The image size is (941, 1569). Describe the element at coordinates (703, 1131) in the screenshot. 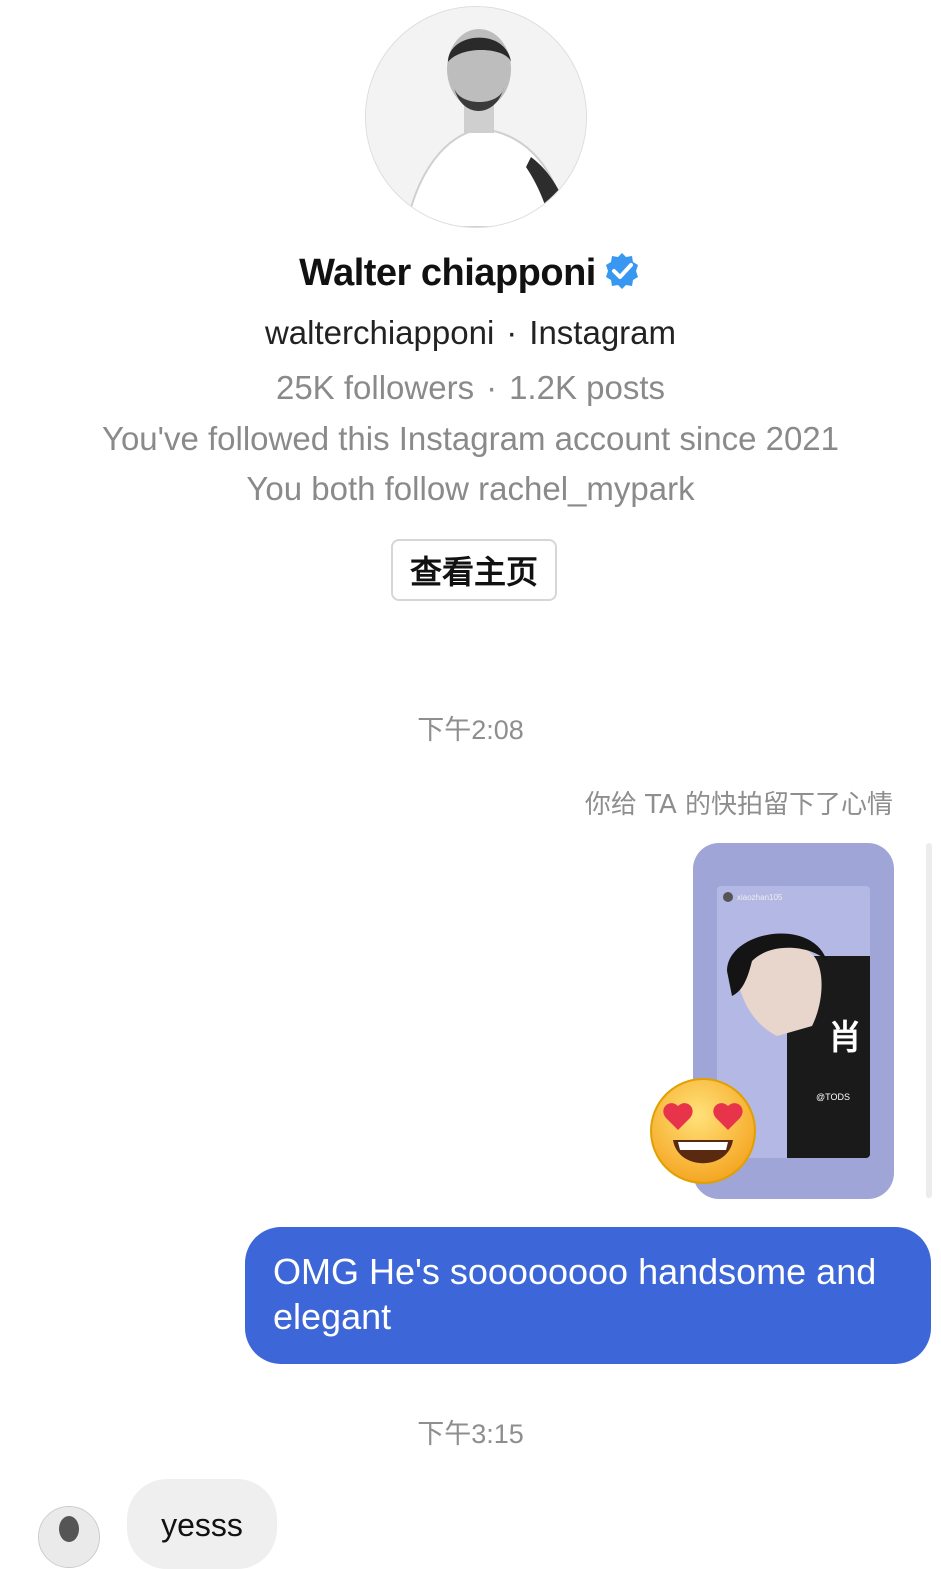

I see `heart-eyes-emoji-icon` at that location.